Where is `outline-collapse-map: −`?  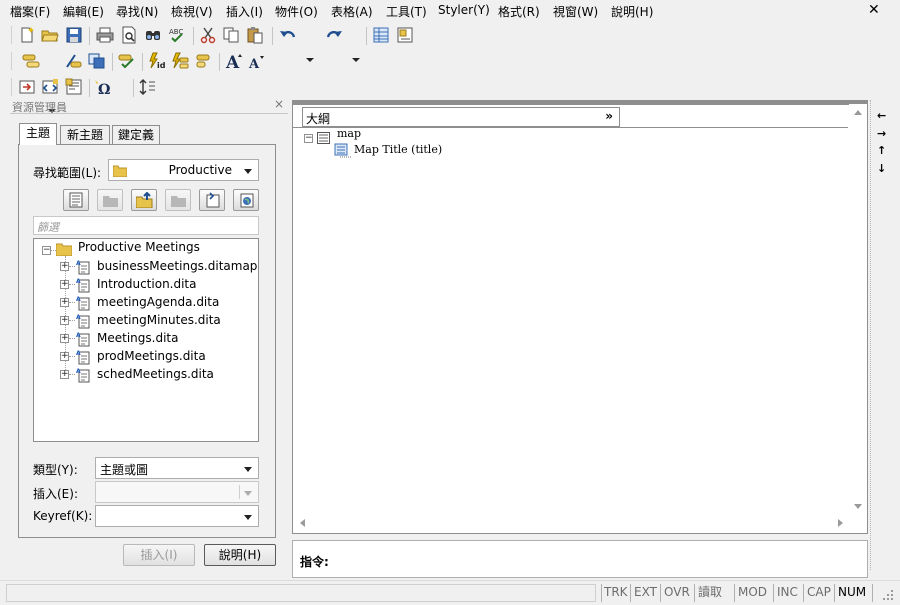
outline-collapse-map: − is located at coordinates (308, 138).